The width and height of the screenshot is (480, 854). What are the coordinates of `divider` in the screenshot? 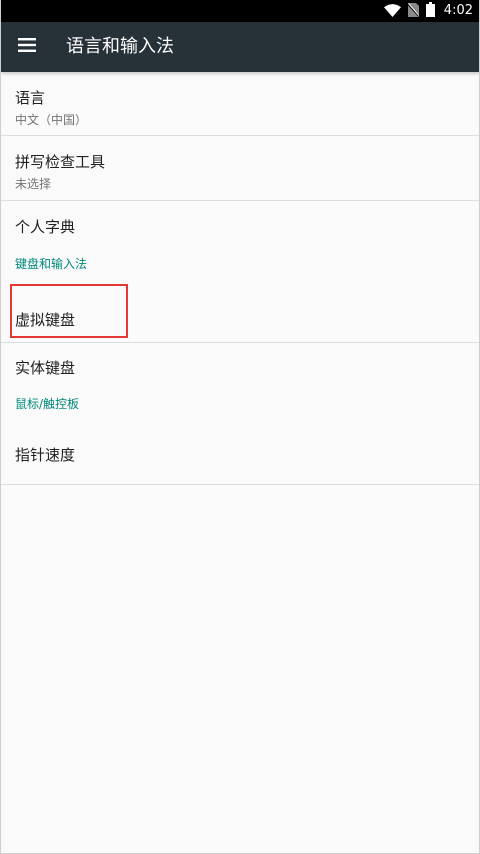 It's located at (240, 484).